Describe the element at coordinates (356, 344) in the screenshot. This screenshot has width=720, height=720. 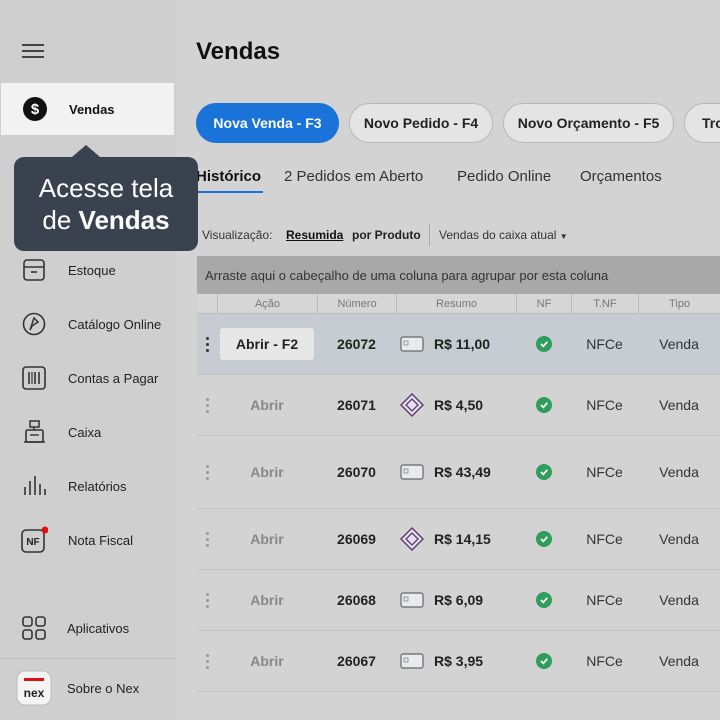
I see `cell-numero: 26072` at that location.